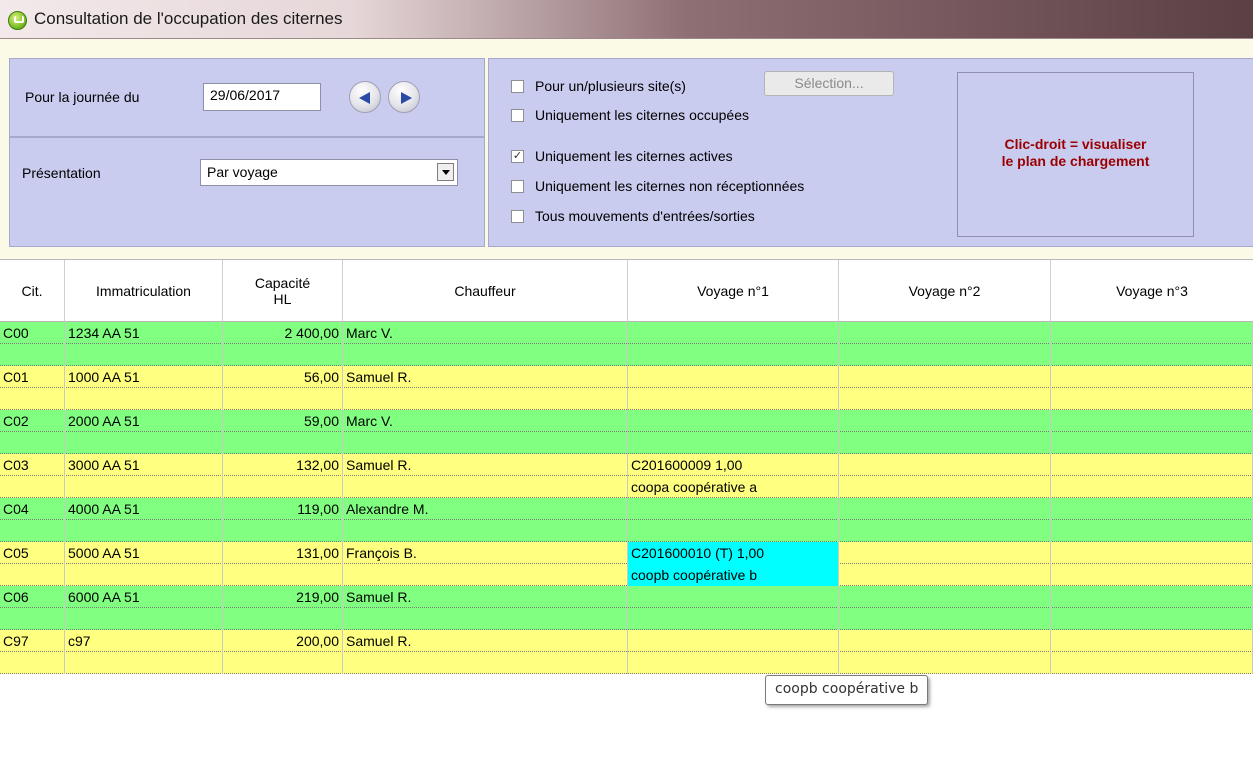  Describe the element at coordinates (365, 97) in the screenshot. I see `previous-day-button` at that location.